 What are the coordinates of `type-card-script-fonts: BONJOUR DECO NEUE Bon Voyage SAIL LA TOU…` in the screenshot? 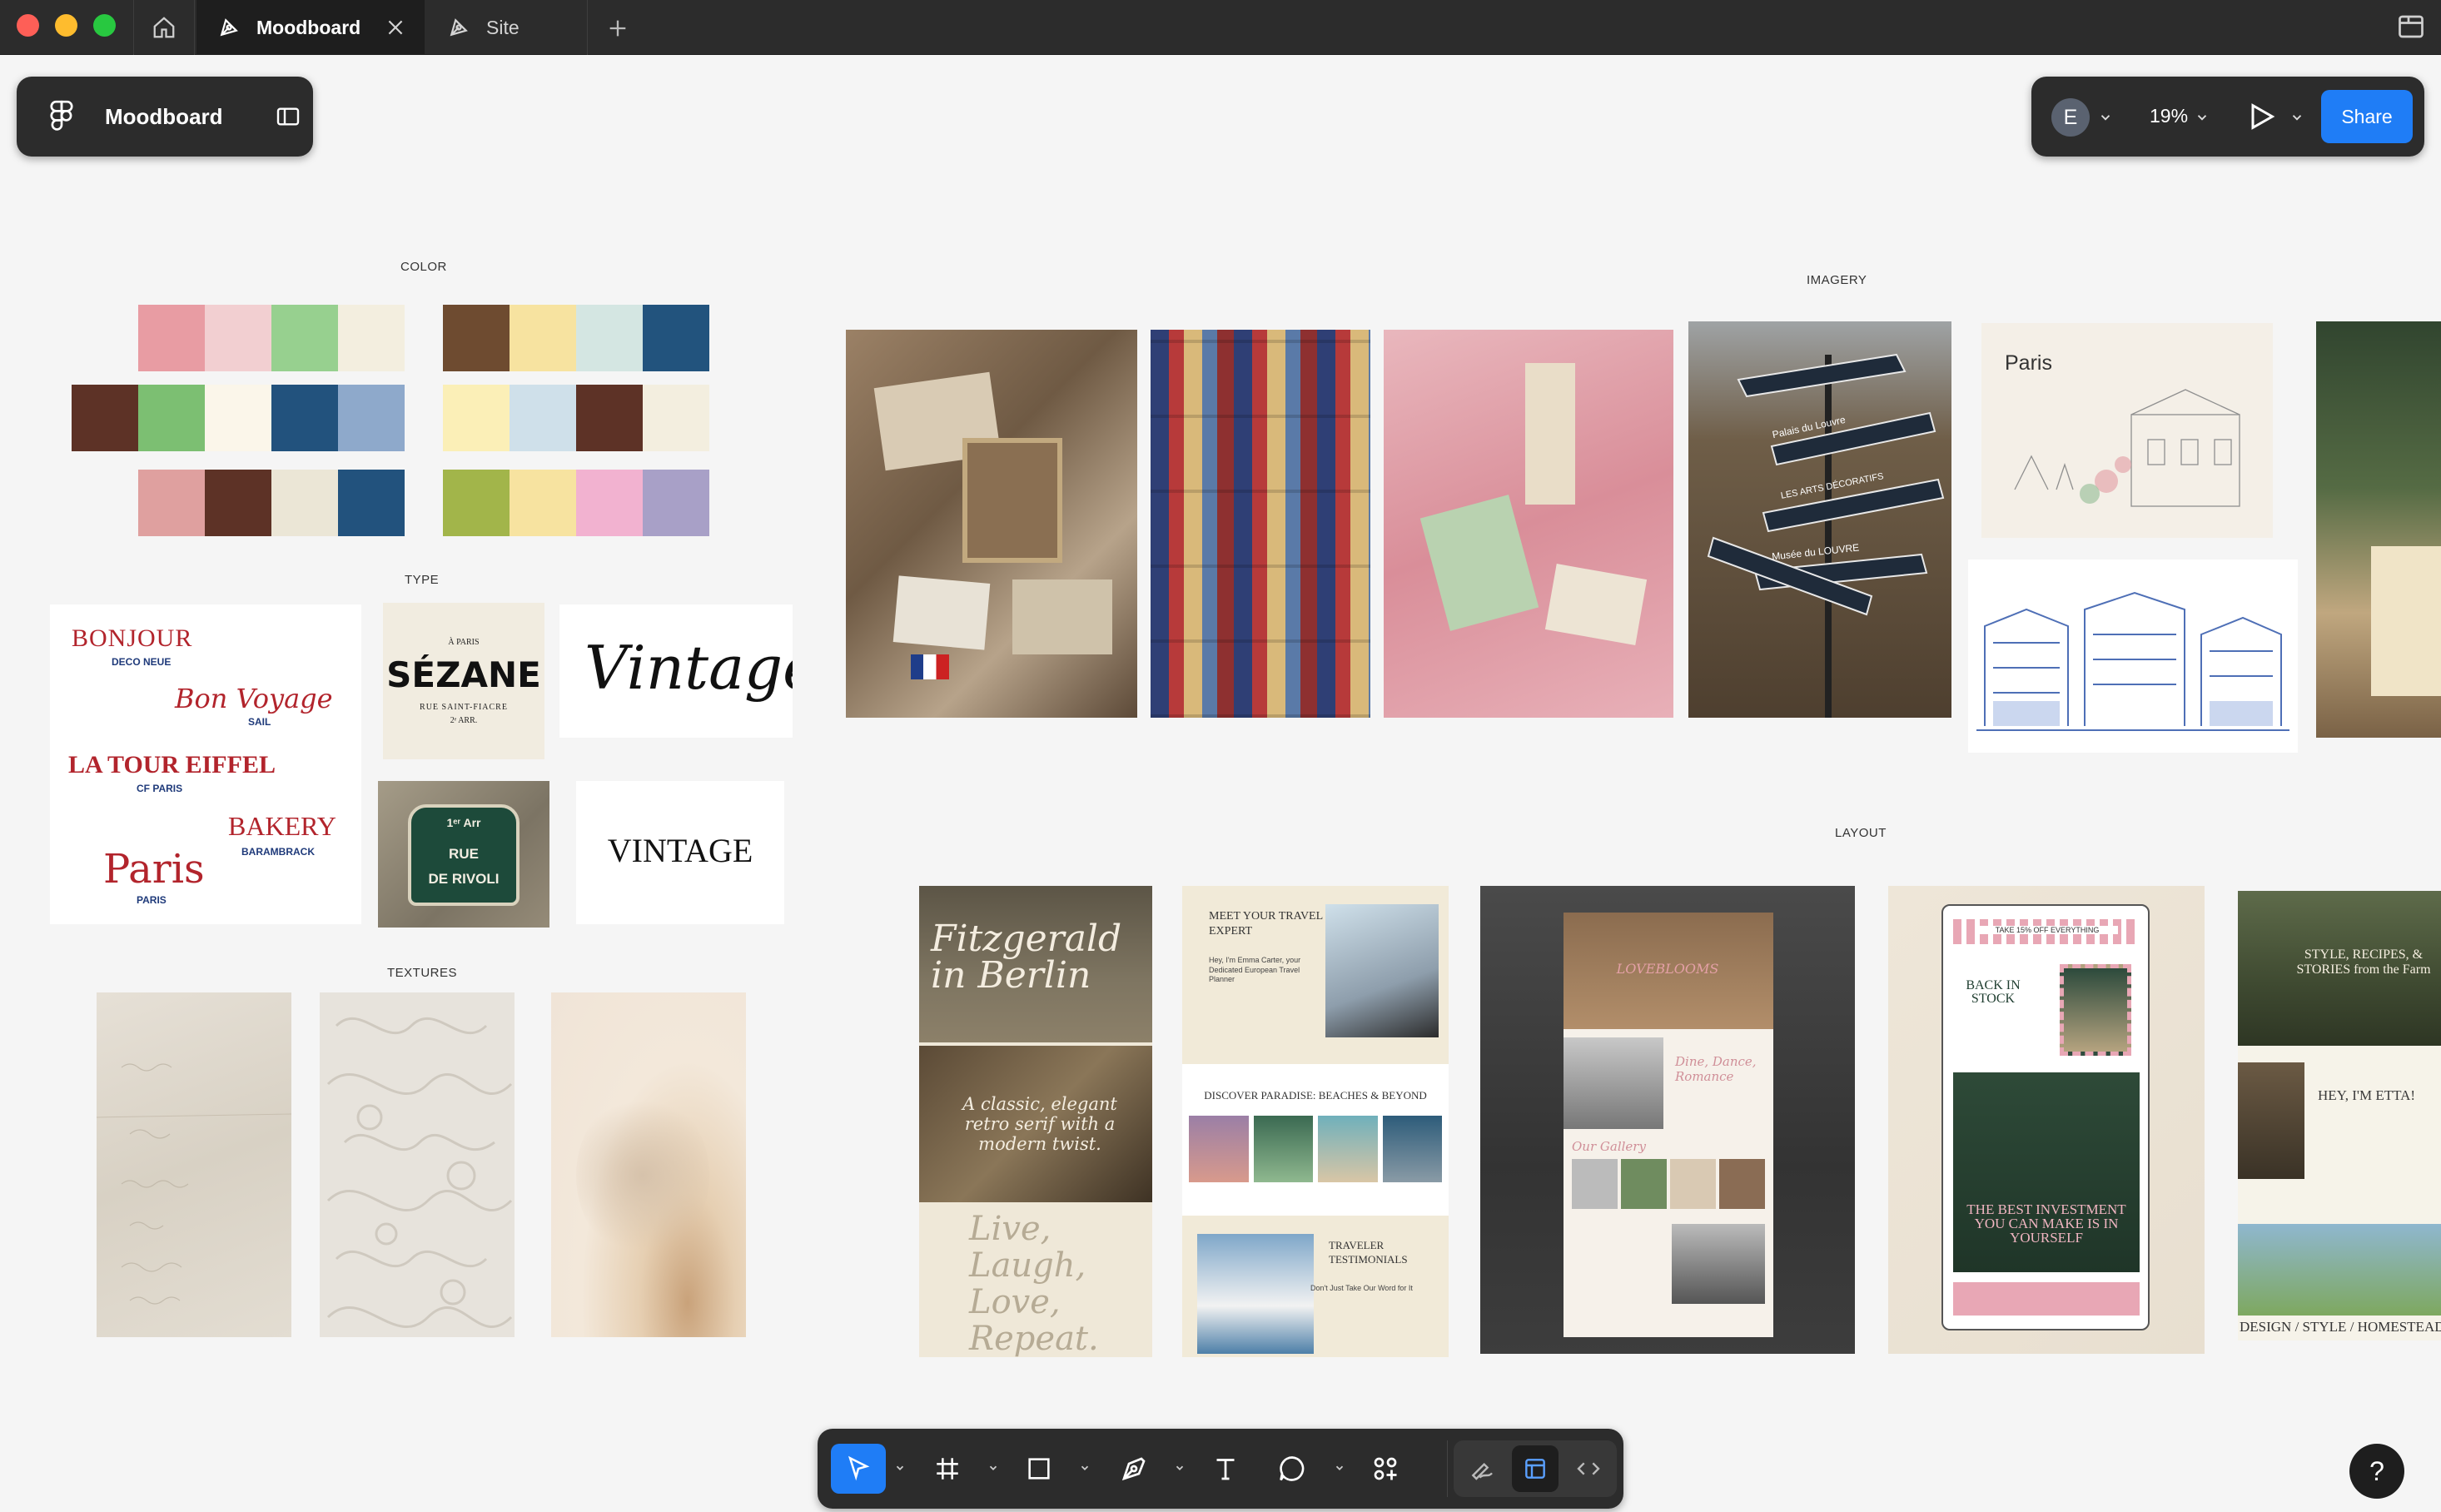 It's located at (205, 764).